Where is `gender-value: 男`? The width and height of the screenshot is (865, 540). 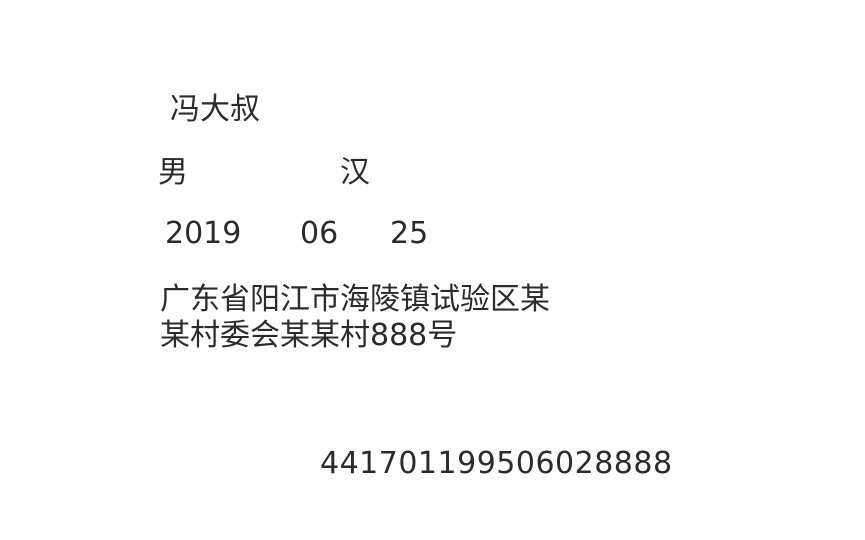 gender-value: 男 is located at coordinates (173, 172).